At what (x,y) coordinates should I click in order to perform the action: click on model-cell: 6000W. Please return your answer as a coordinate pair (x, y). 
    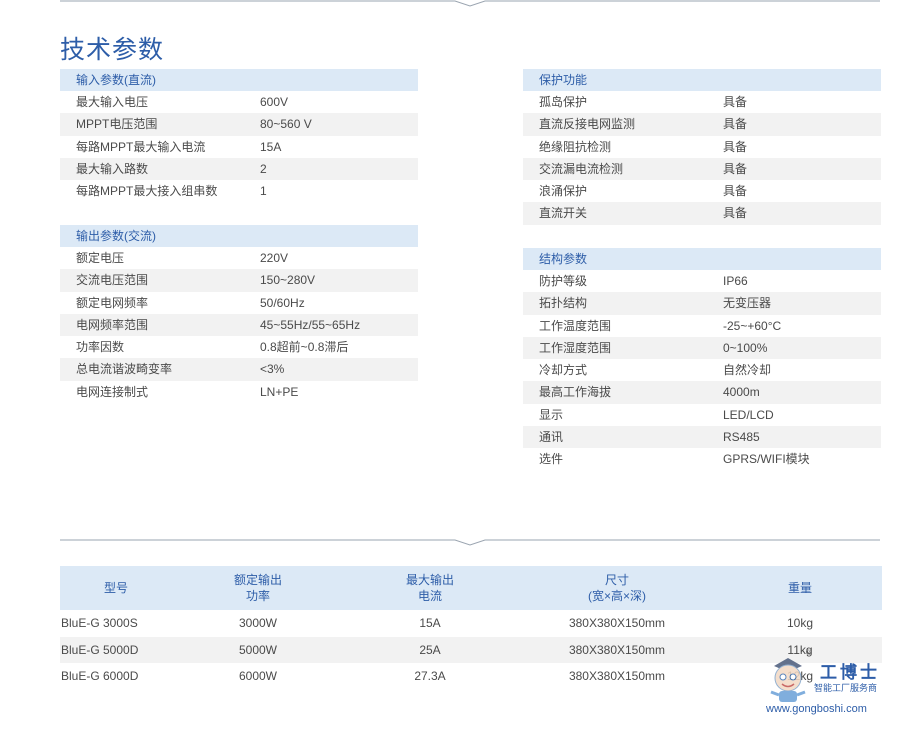
    Looking at the image, I should click on (258, 676).